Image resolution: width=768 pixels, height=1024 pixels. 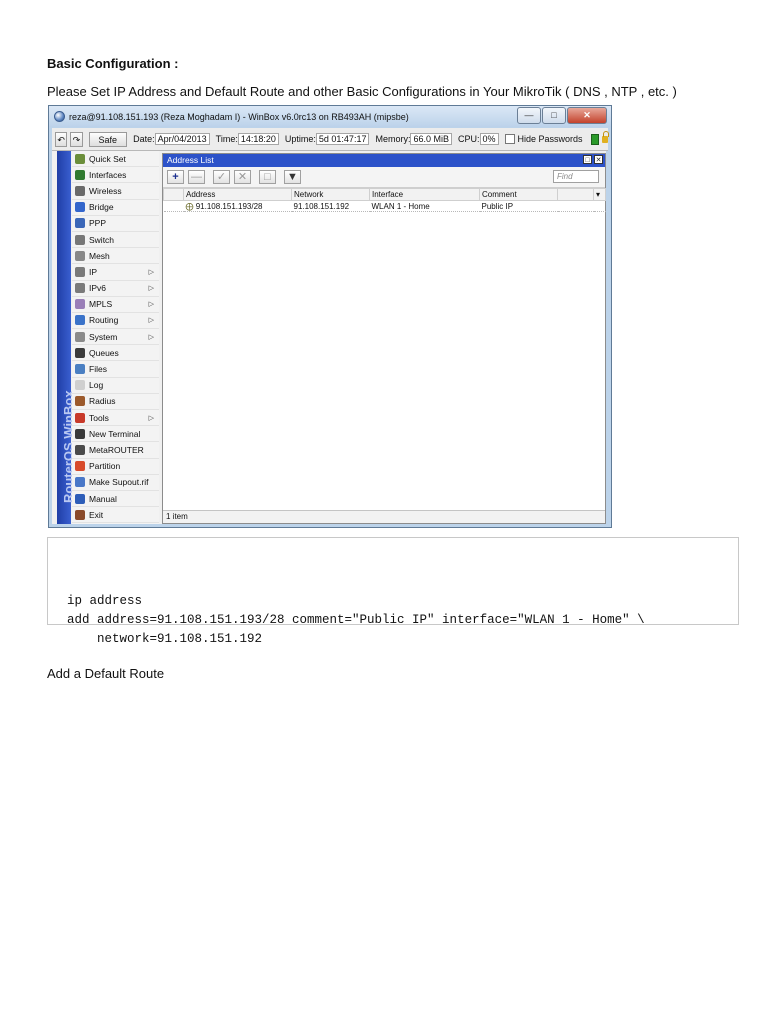 What do you see at coordinates (98, 369) in the screenshot?
I see `menu-item-label: Files` at bounding box center [98, 369].